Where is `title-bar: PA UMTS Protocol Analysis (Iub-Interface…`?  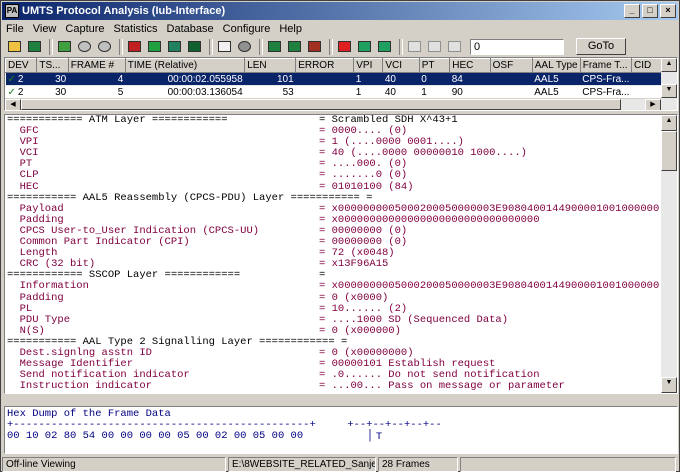 title-bar: PA UMTS Protocol Analysis (Iub-Interface… is located at coordinates (340, 11).